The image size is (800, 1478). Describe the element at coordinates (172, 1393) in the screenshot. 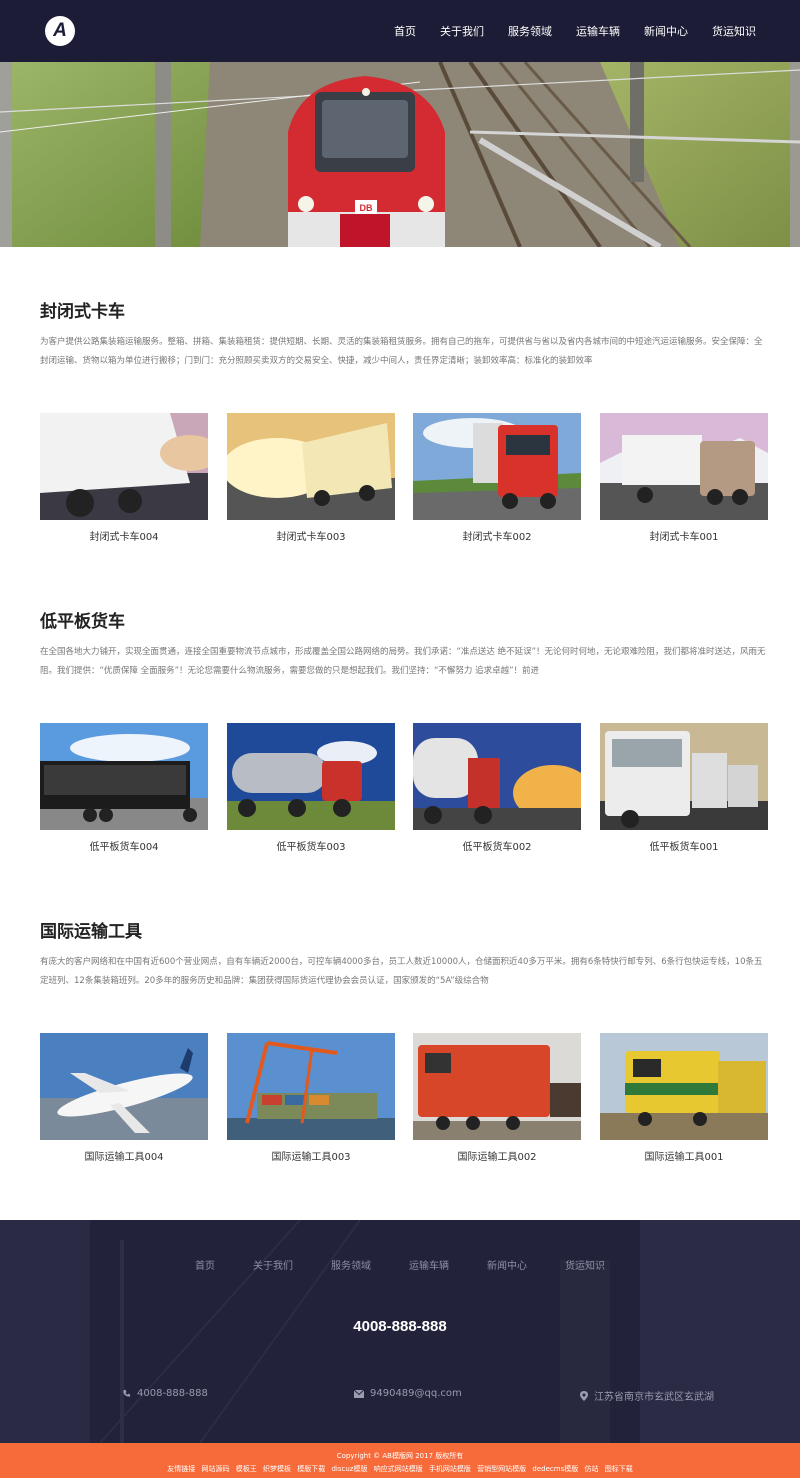

I see `footer-phone-text: 4008-888-888` at that location.